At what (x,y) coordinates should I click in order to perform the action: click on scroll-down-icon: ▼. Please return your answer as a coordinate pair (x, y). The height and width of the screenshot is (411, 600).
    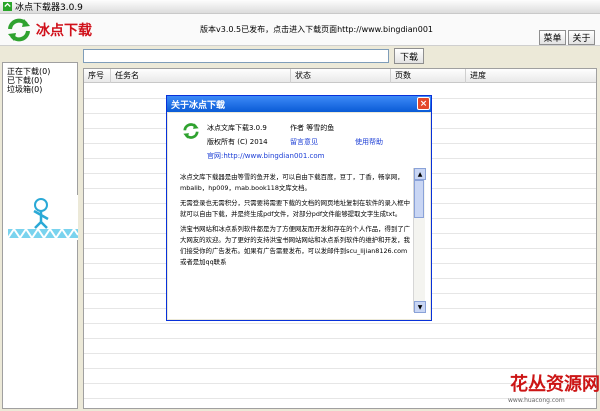
    Looking at the image, I should click on (420, 307).